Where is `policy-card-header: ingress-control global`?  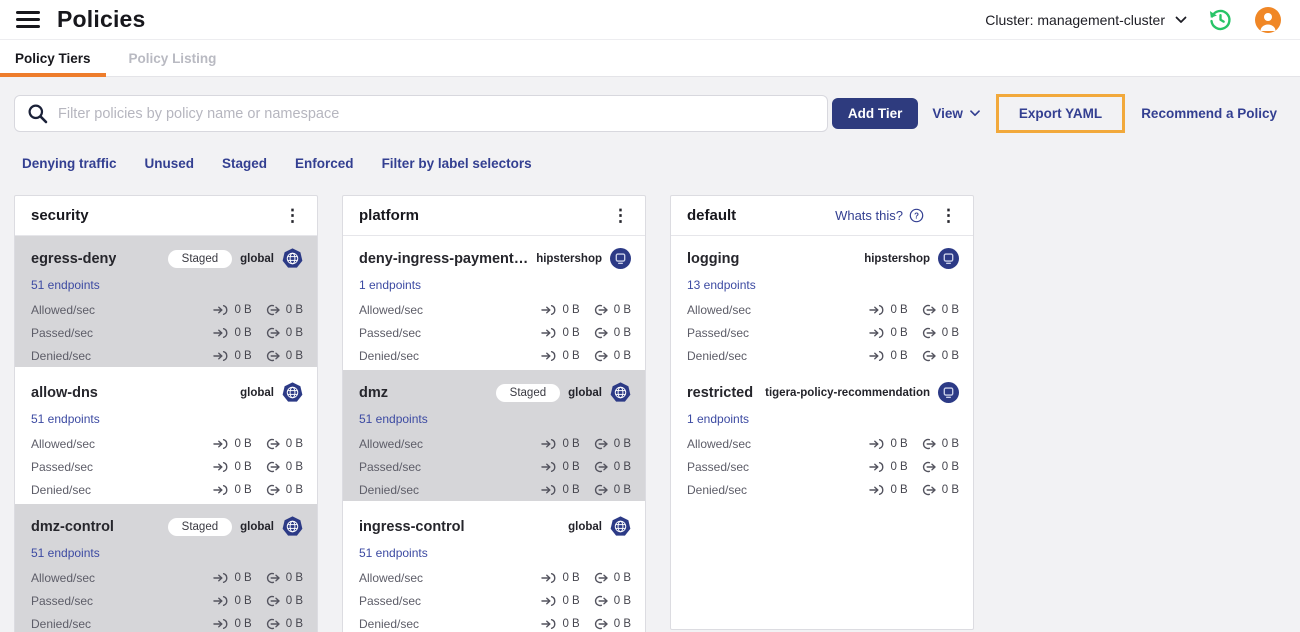 policy-card-header: ingress-control global is located at coordinates (495, 526).